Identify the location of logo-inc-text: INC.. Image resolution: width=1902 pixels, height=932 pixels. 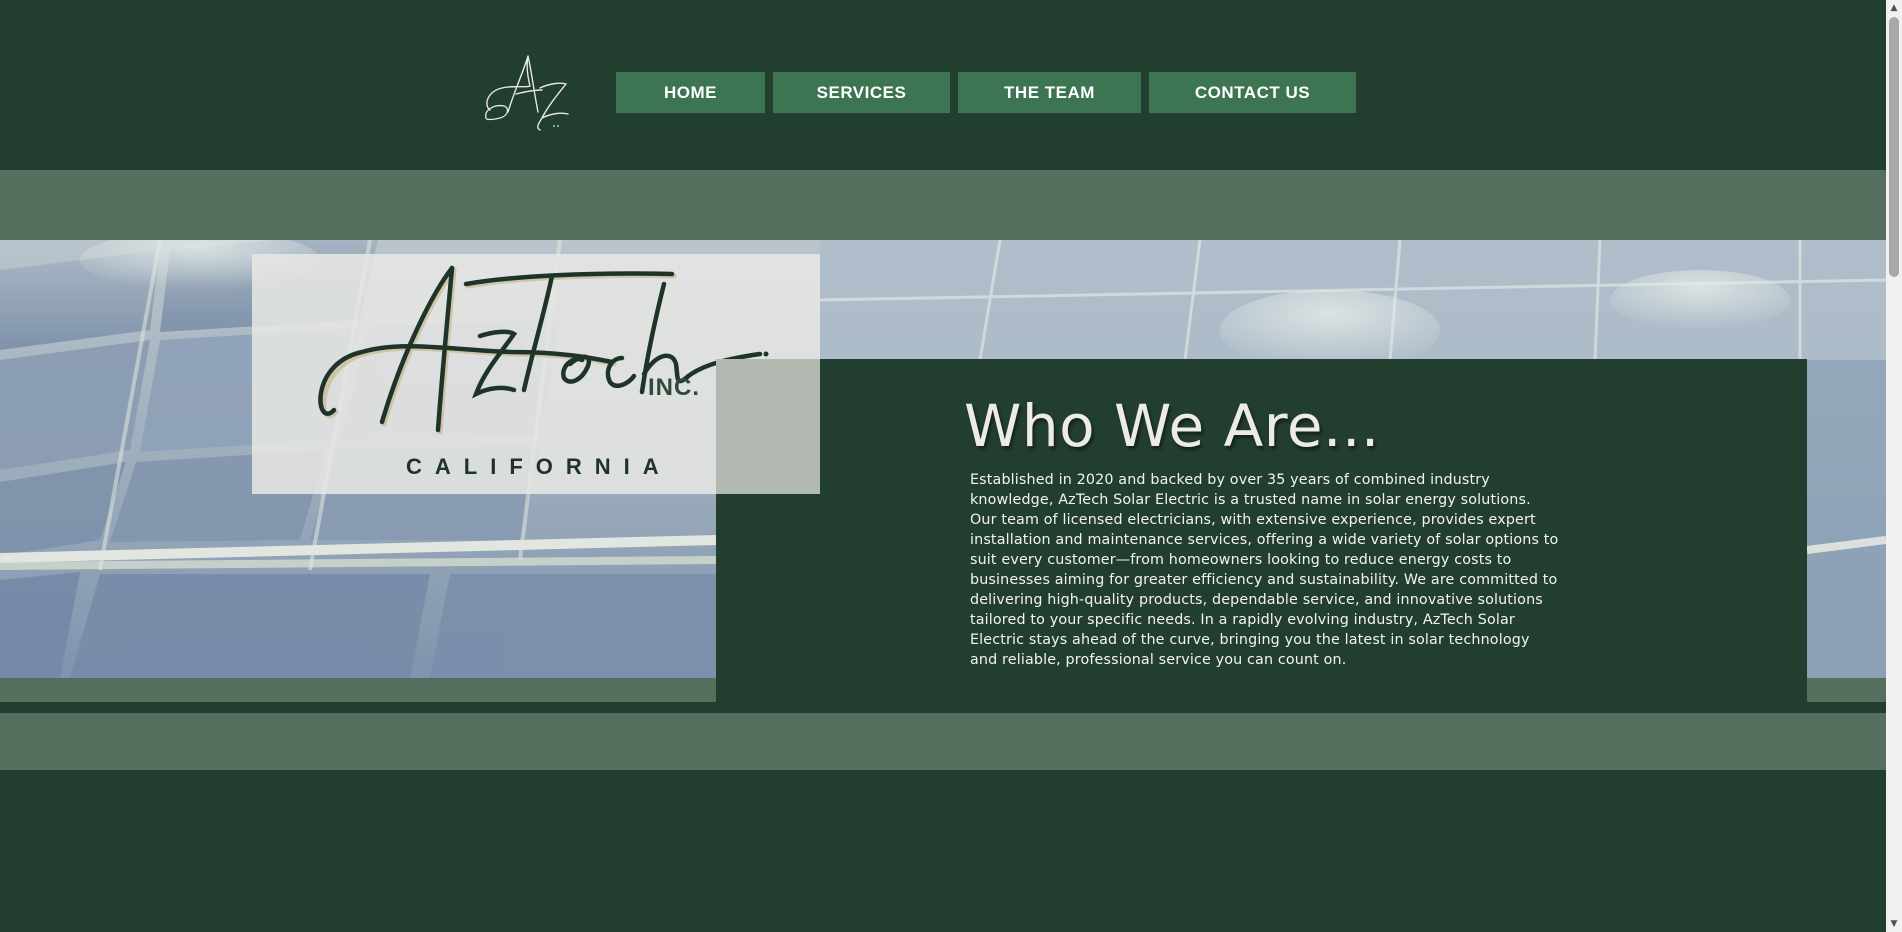
(674, 387).